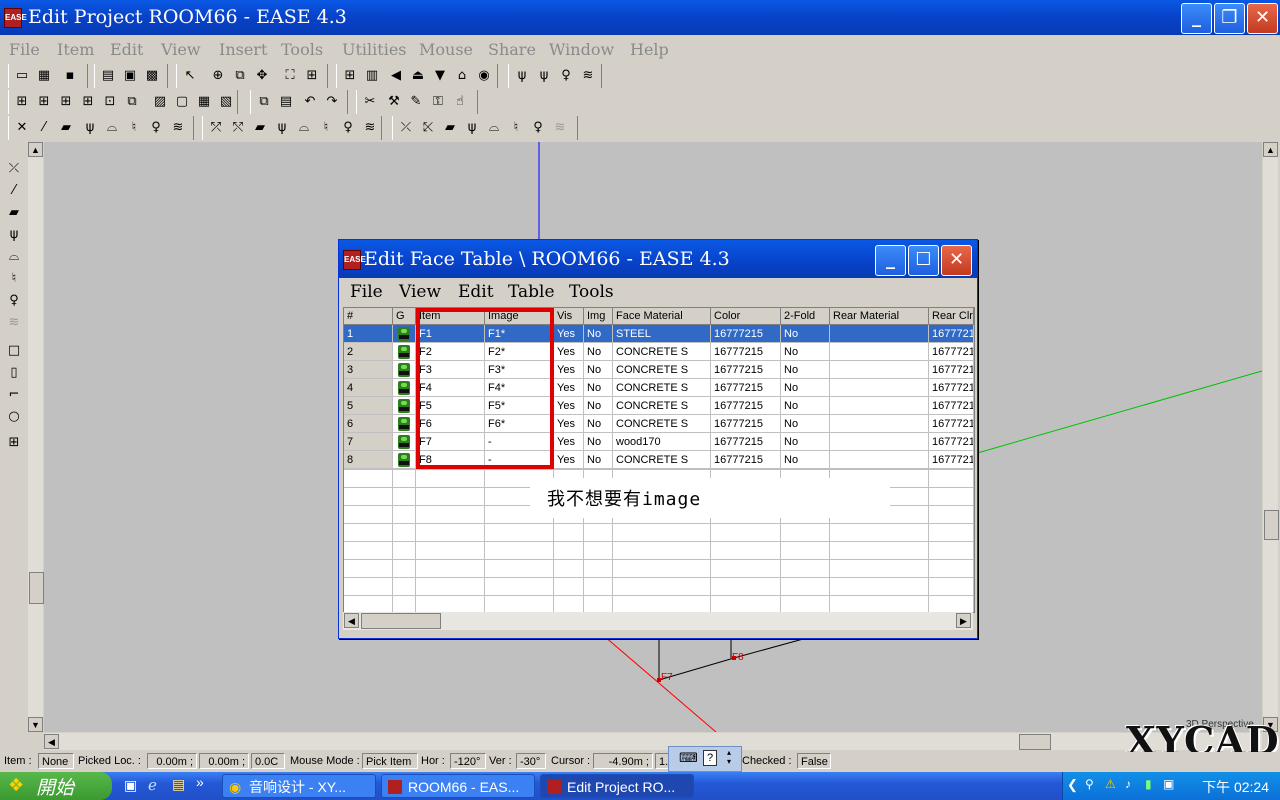  I want to click on scroll-left-arrow: ◀, so click(351, 620).